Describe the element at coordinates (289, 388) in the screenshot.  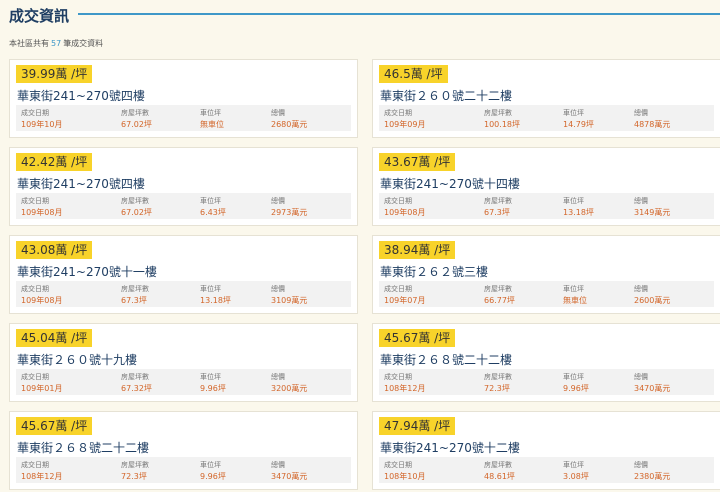
I see `total-value: 3200萬元` at that location.